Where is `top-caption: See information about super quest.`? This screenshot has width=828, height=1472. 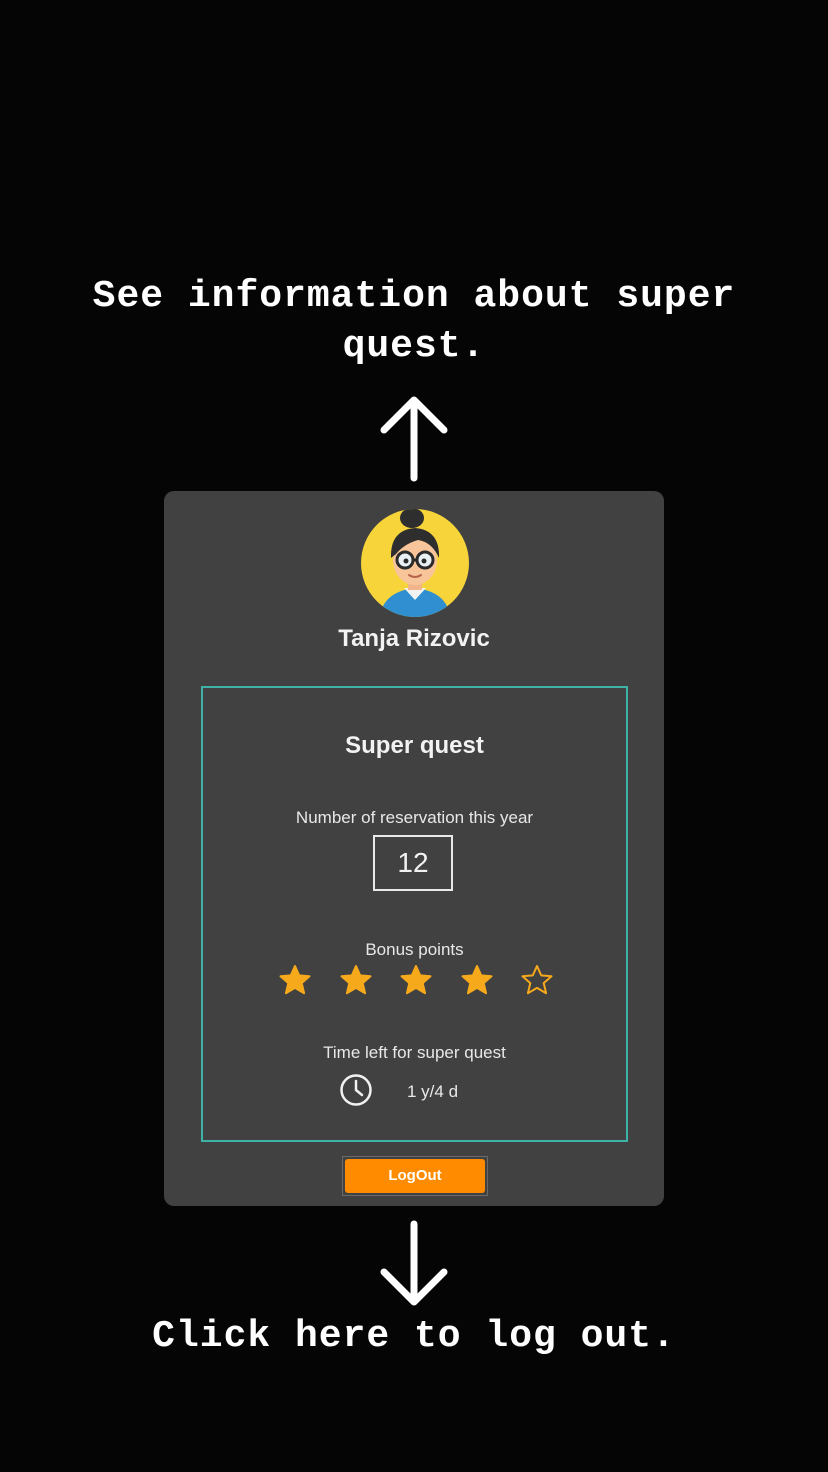
top-caption: See information about super quest. is located at coordinates (414, 321).